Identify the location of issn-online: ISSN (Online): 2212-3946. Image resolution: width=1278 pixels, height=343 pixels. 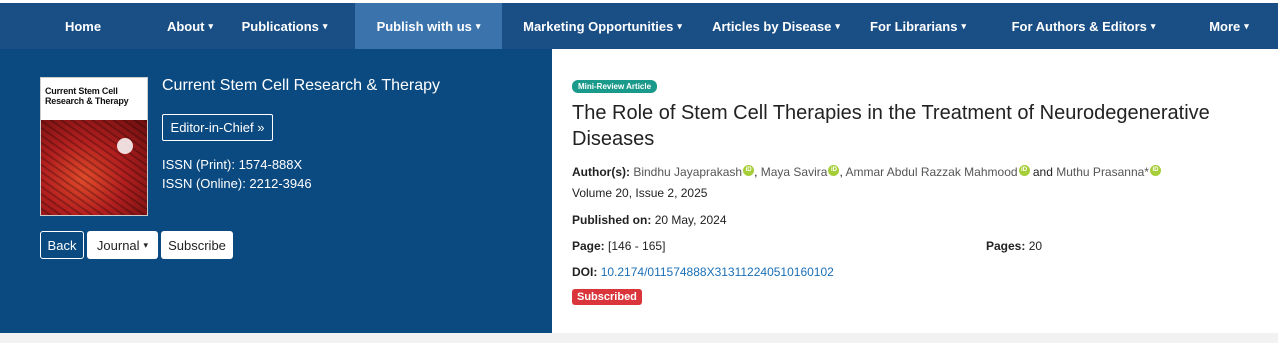
(237, 183).